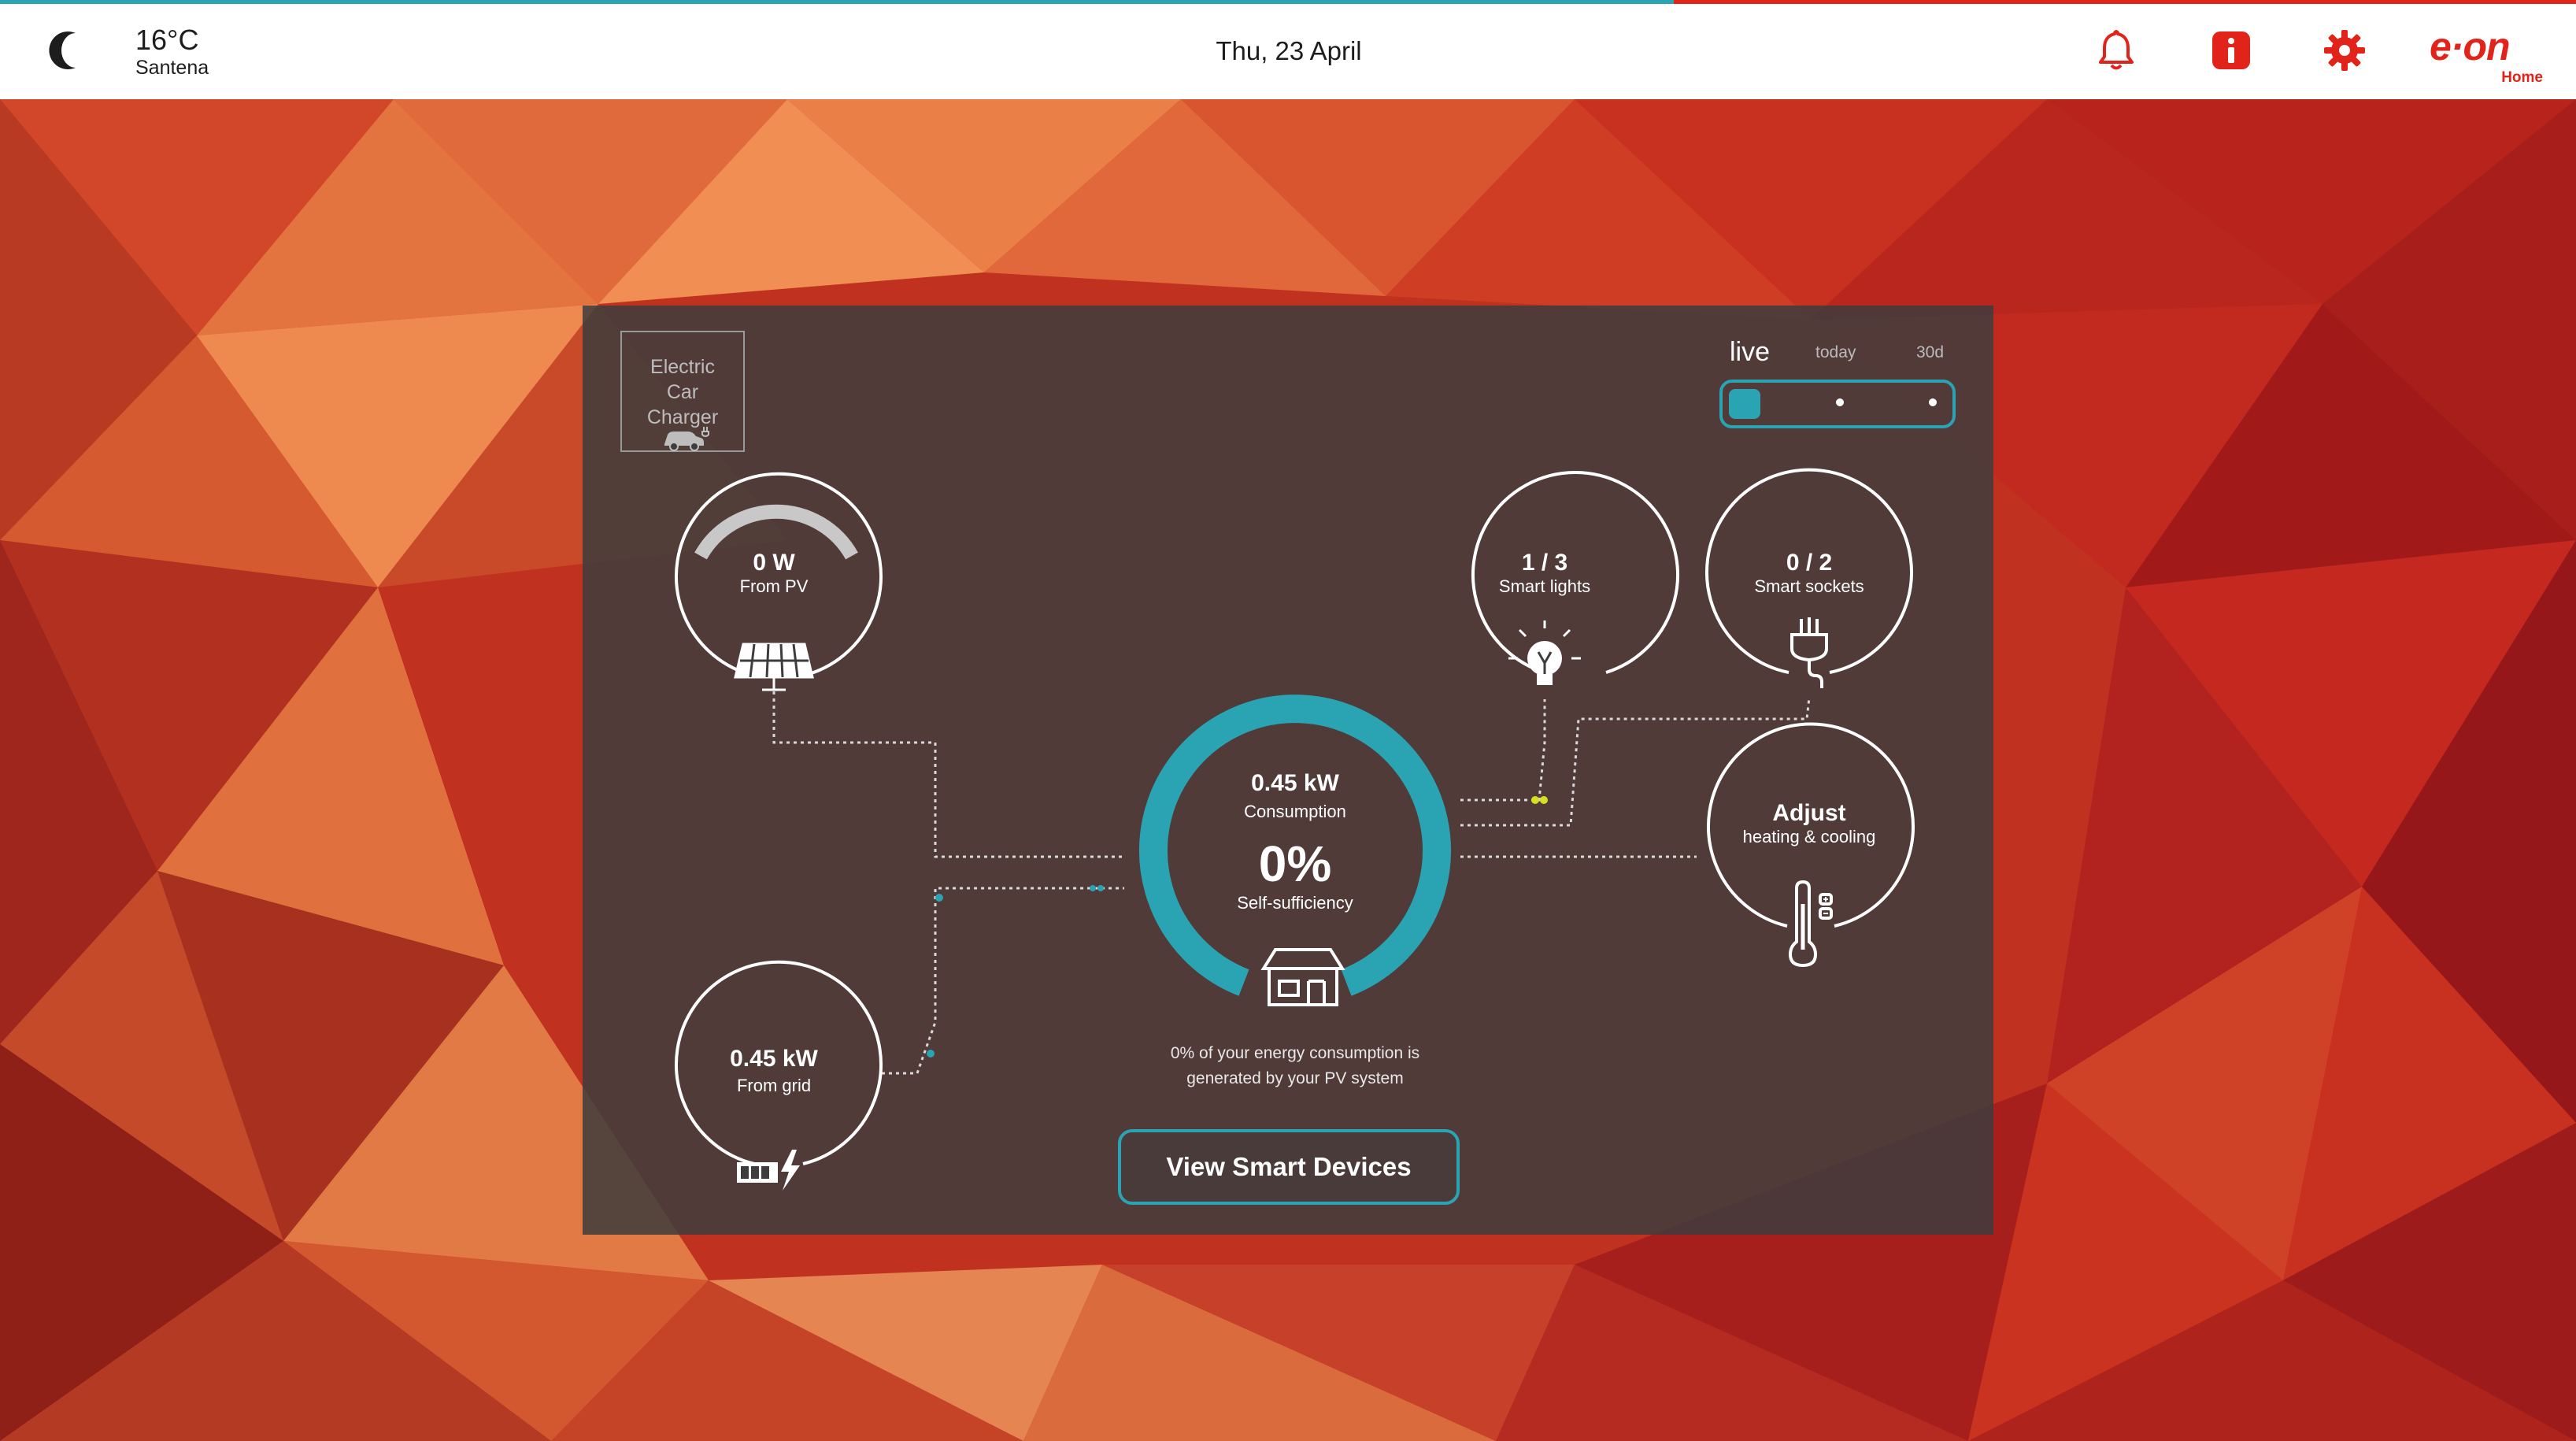  What do you see at coordinates (1295, 903) in the screenshot?
I see `self-sufficiency-label: Self-sufficiency` at bounding box center [1295, 903].